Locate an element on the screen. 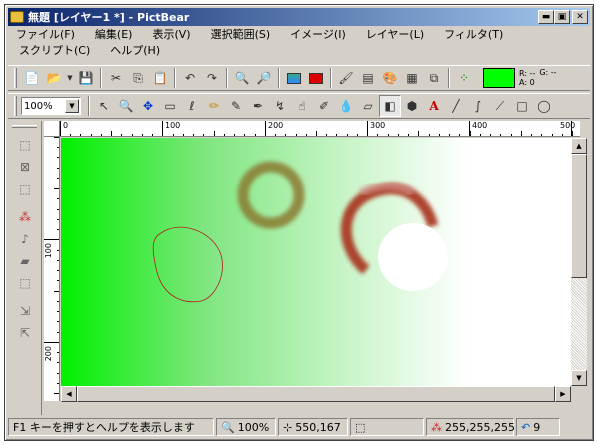  menu-image: イメージ(I) is located at coordinates (317, 35).